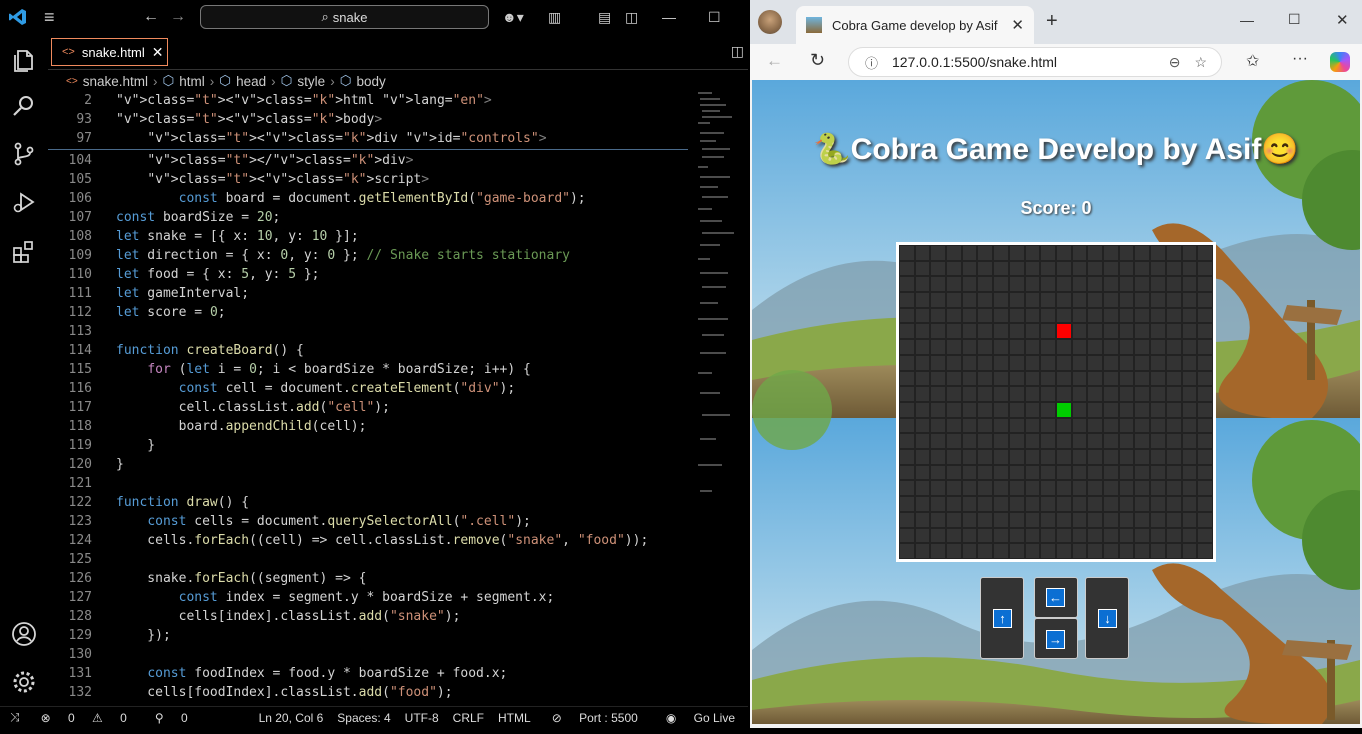 This screenshot has width=1362, height=734. Describe the element at coordinates (249, 119) in the screenshot. I see `code-line: "v">class="t"><"v">class="k">body>` at that location.